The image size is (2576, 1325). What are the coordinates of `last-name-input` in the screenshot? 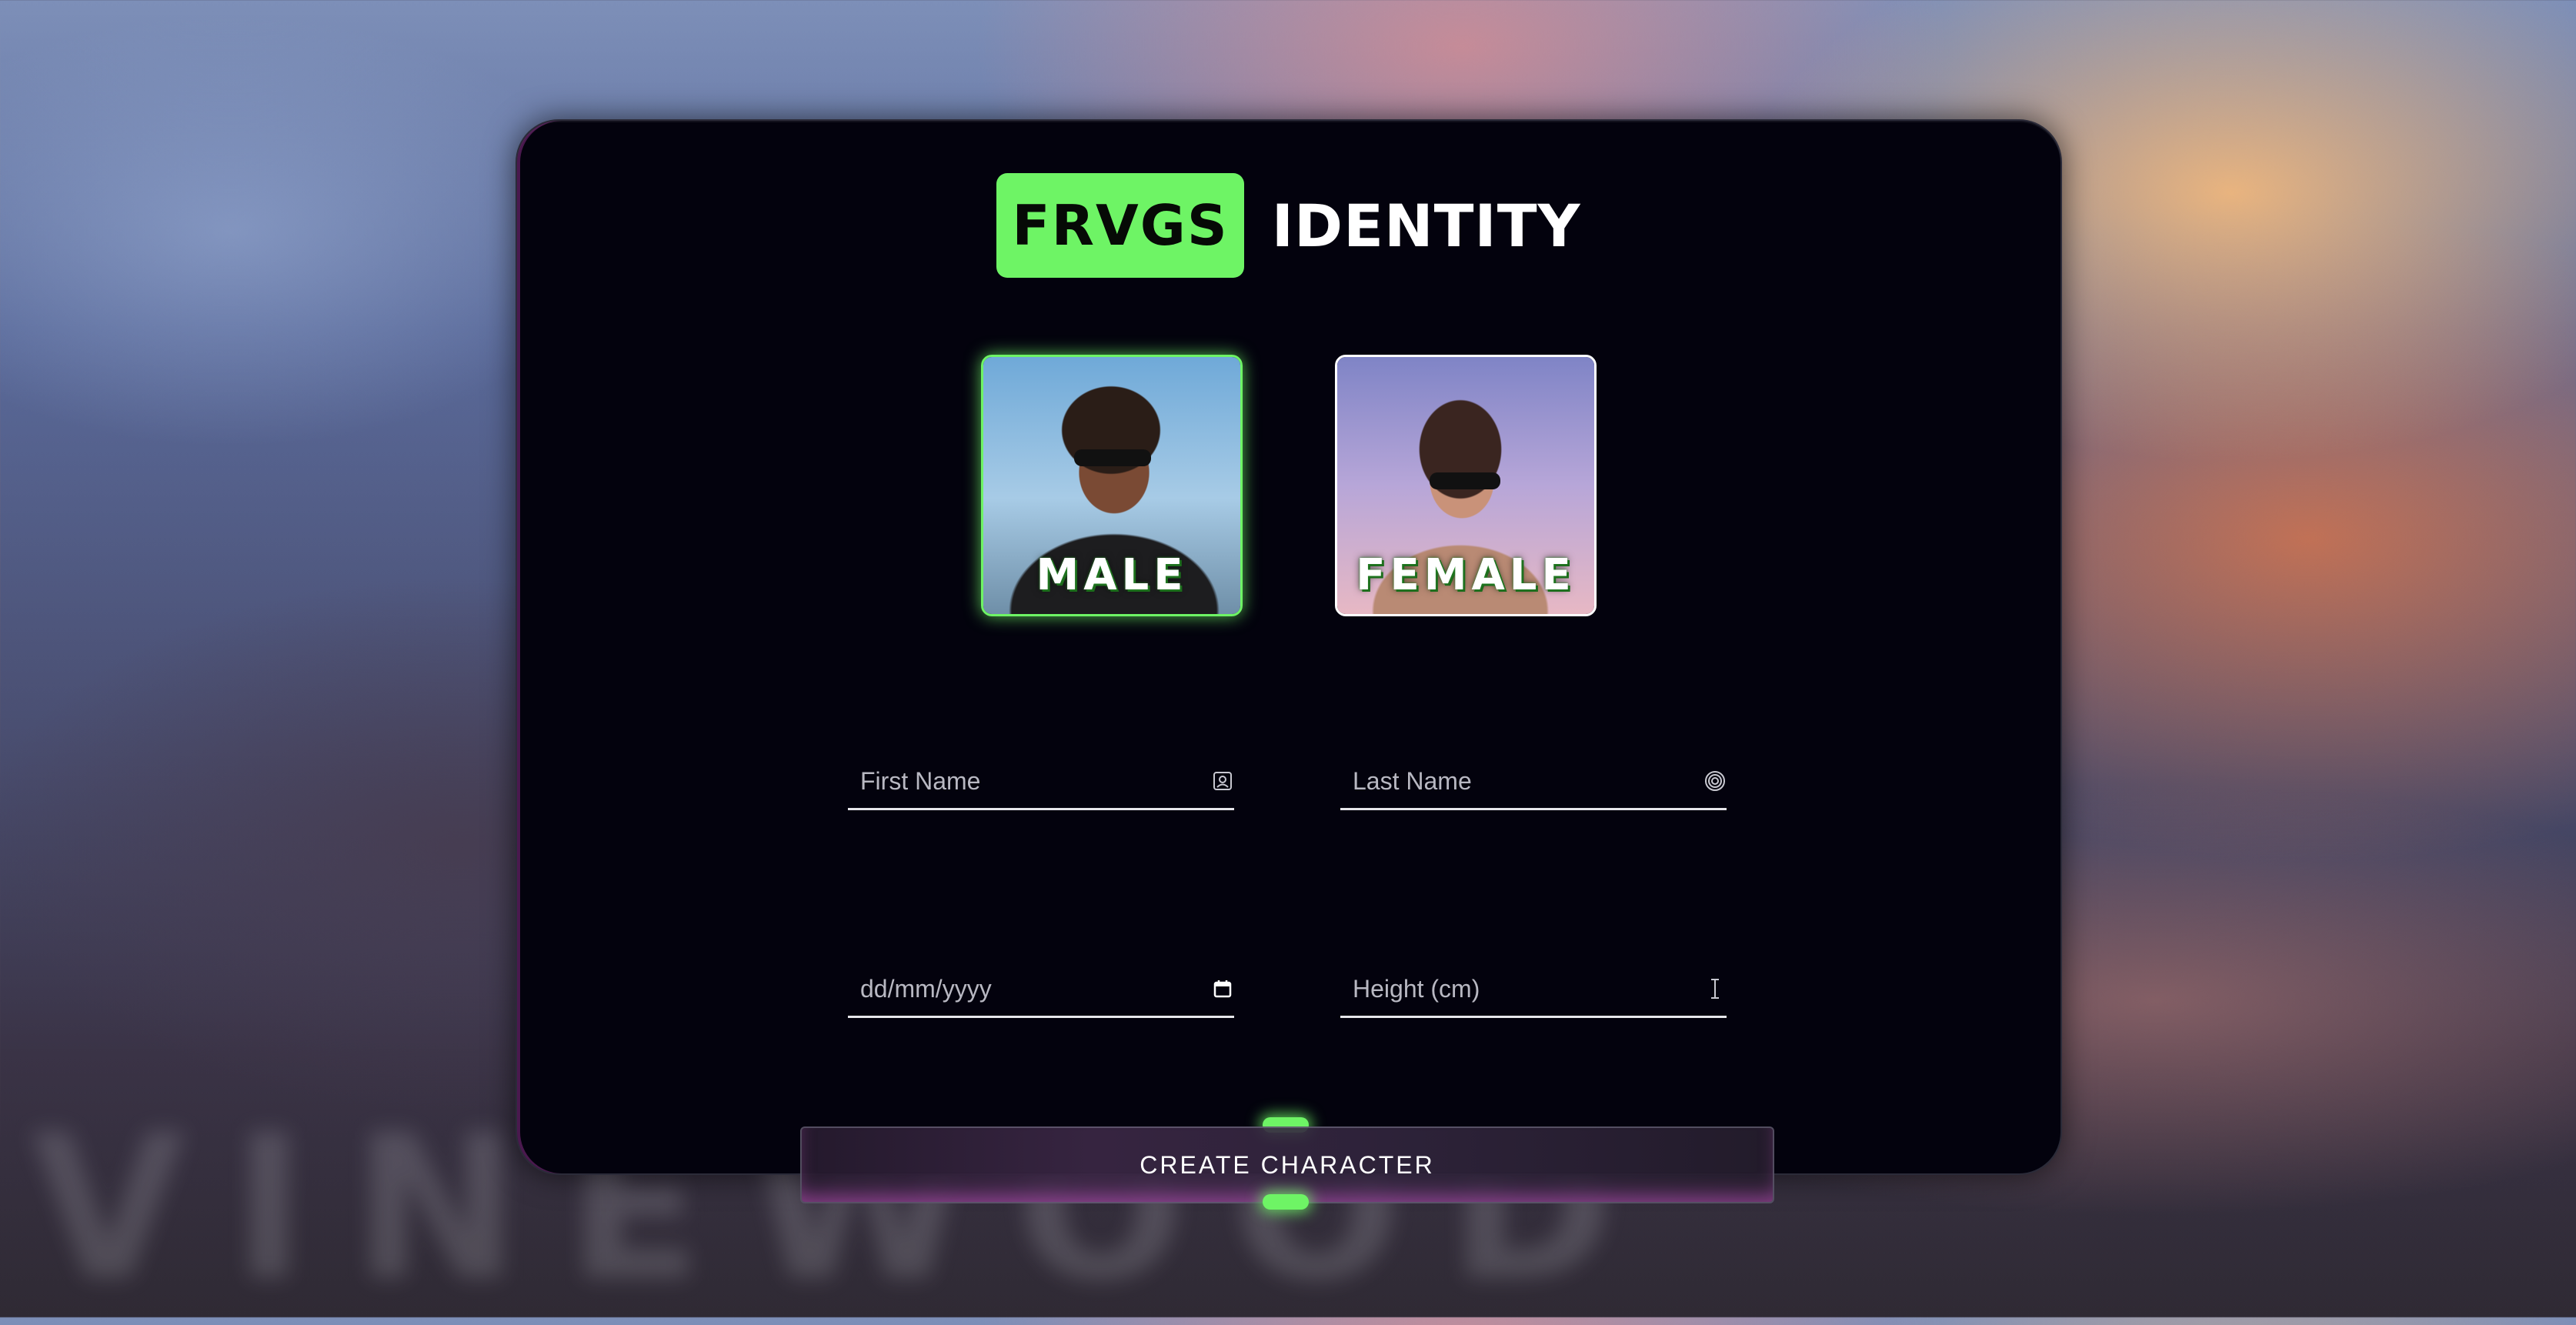 It's located at (1521, 781).